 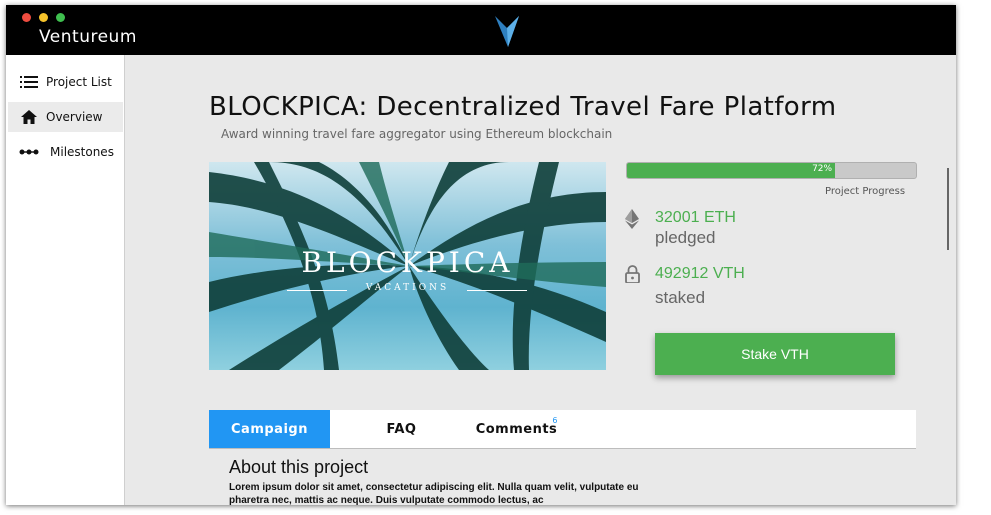 What do you see at coordinates (481, 30) in the screenshot?
I see `title-bar: Ventureum` at bounding box center [481, 30].